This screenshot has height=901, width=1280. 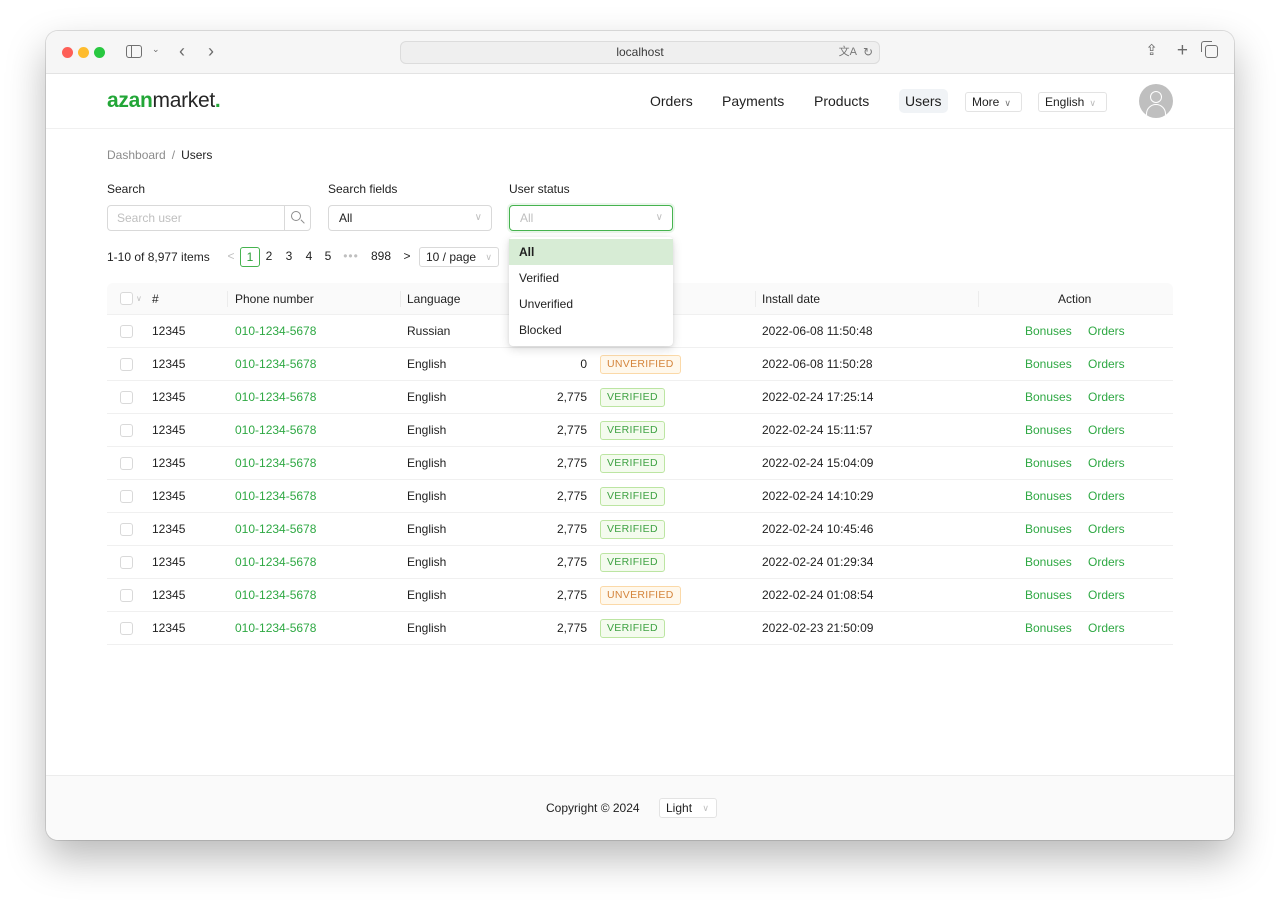 I want to click on status-badge: UNVERIFIED, so click(x=640, y=595).